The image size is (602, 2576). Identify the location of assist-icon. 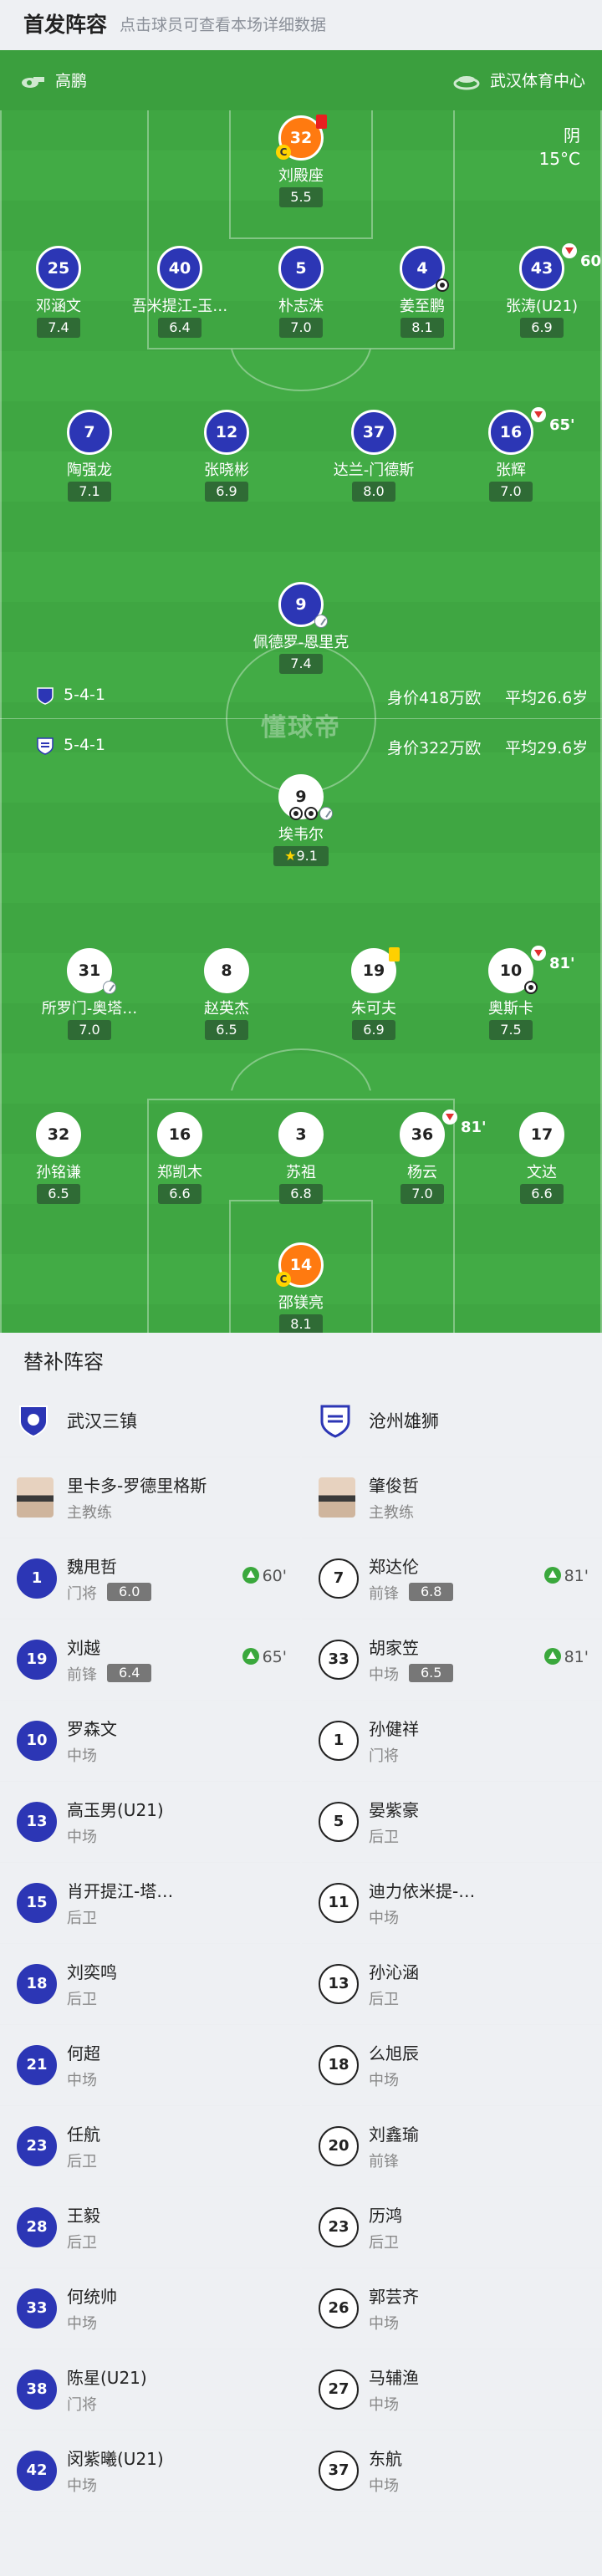
(110, 987).